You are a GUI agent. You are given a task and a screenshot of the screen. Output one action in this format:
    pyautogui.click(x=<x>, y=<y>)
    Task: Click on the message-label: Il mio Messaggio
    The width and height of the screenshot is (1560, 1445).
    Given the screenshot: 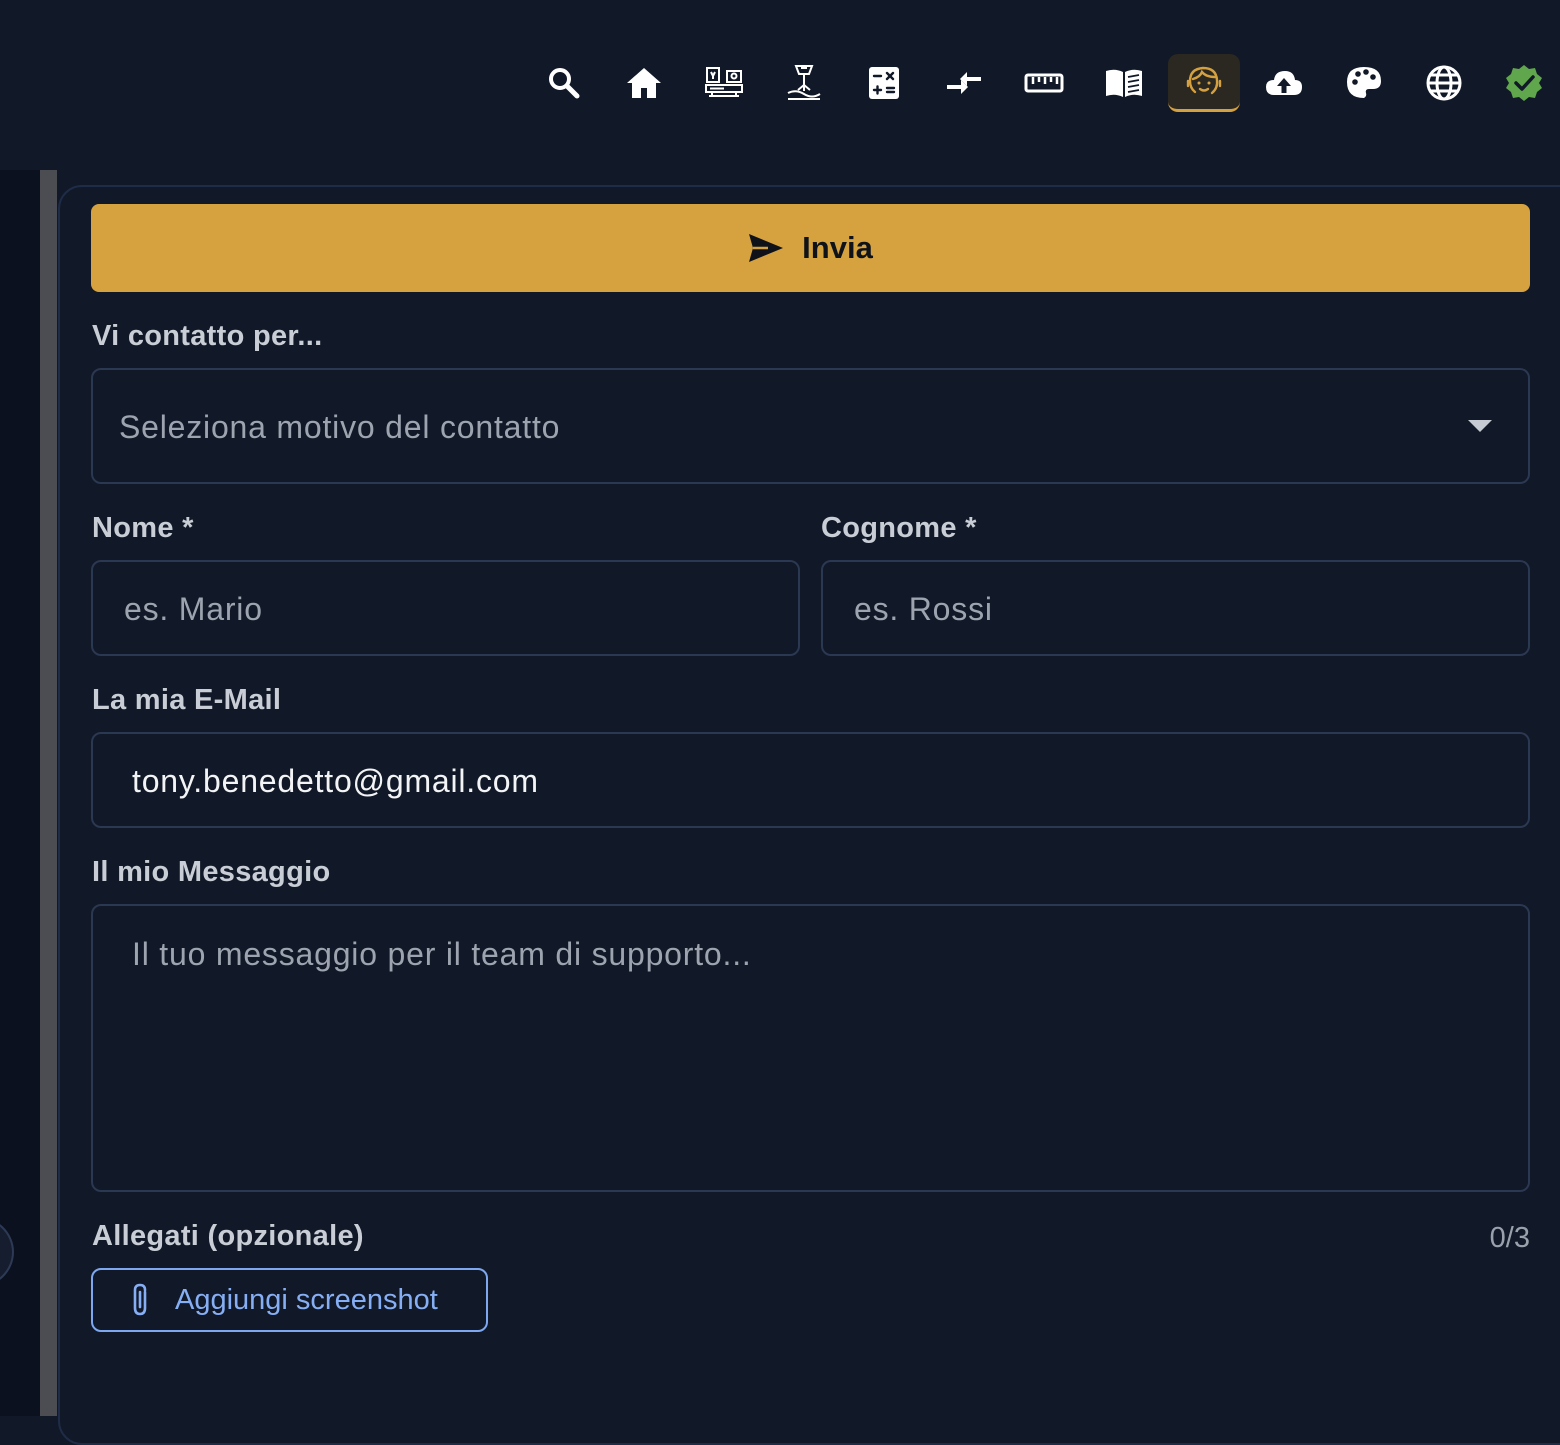 What is the action you would take?
    pyautogui.click(x=211, y=872)
    